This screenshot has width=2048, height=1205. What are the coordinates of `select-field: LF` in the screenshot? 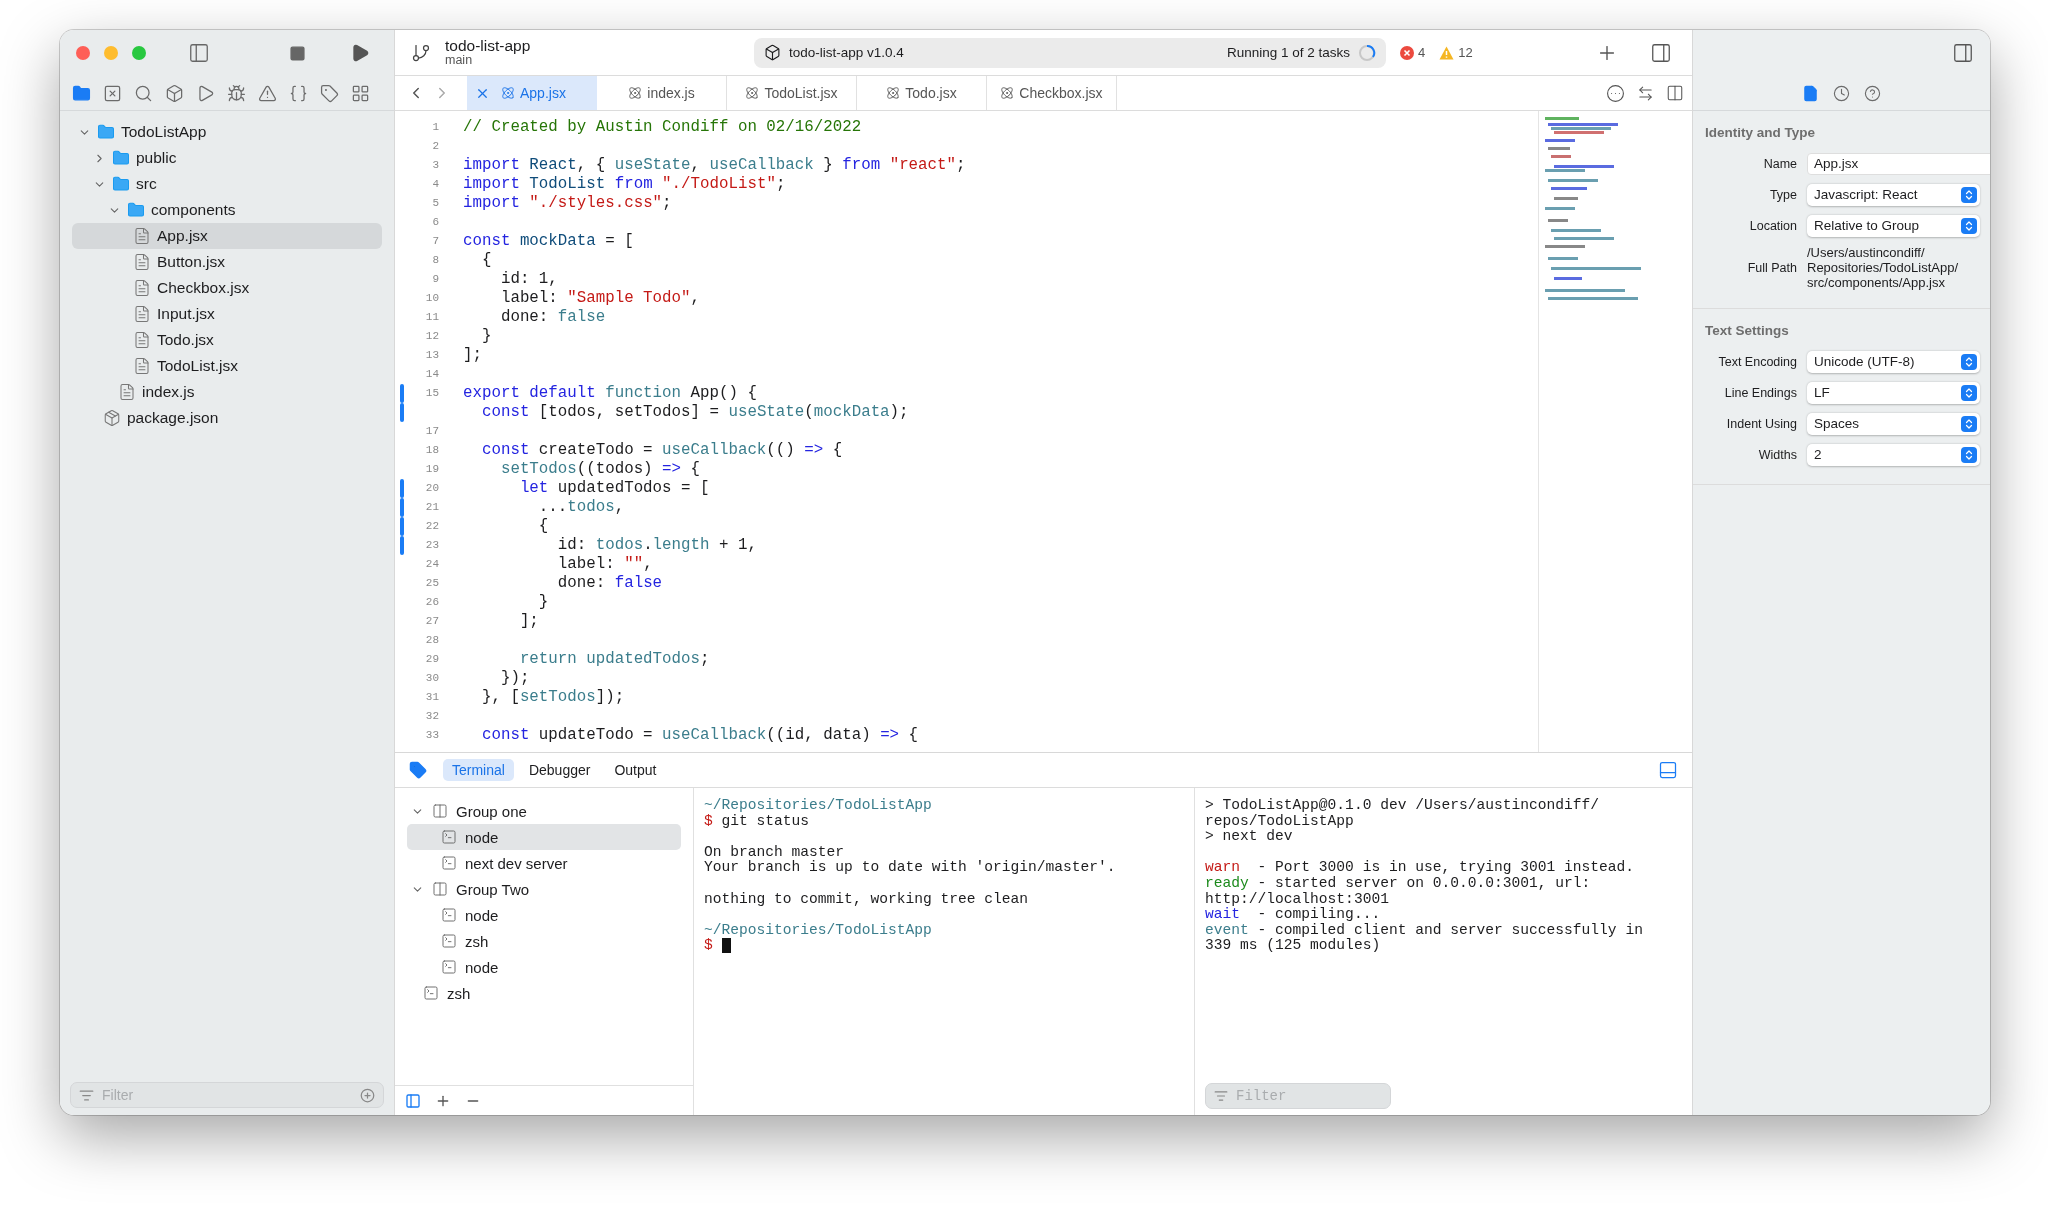 It's located at (1893, 392).